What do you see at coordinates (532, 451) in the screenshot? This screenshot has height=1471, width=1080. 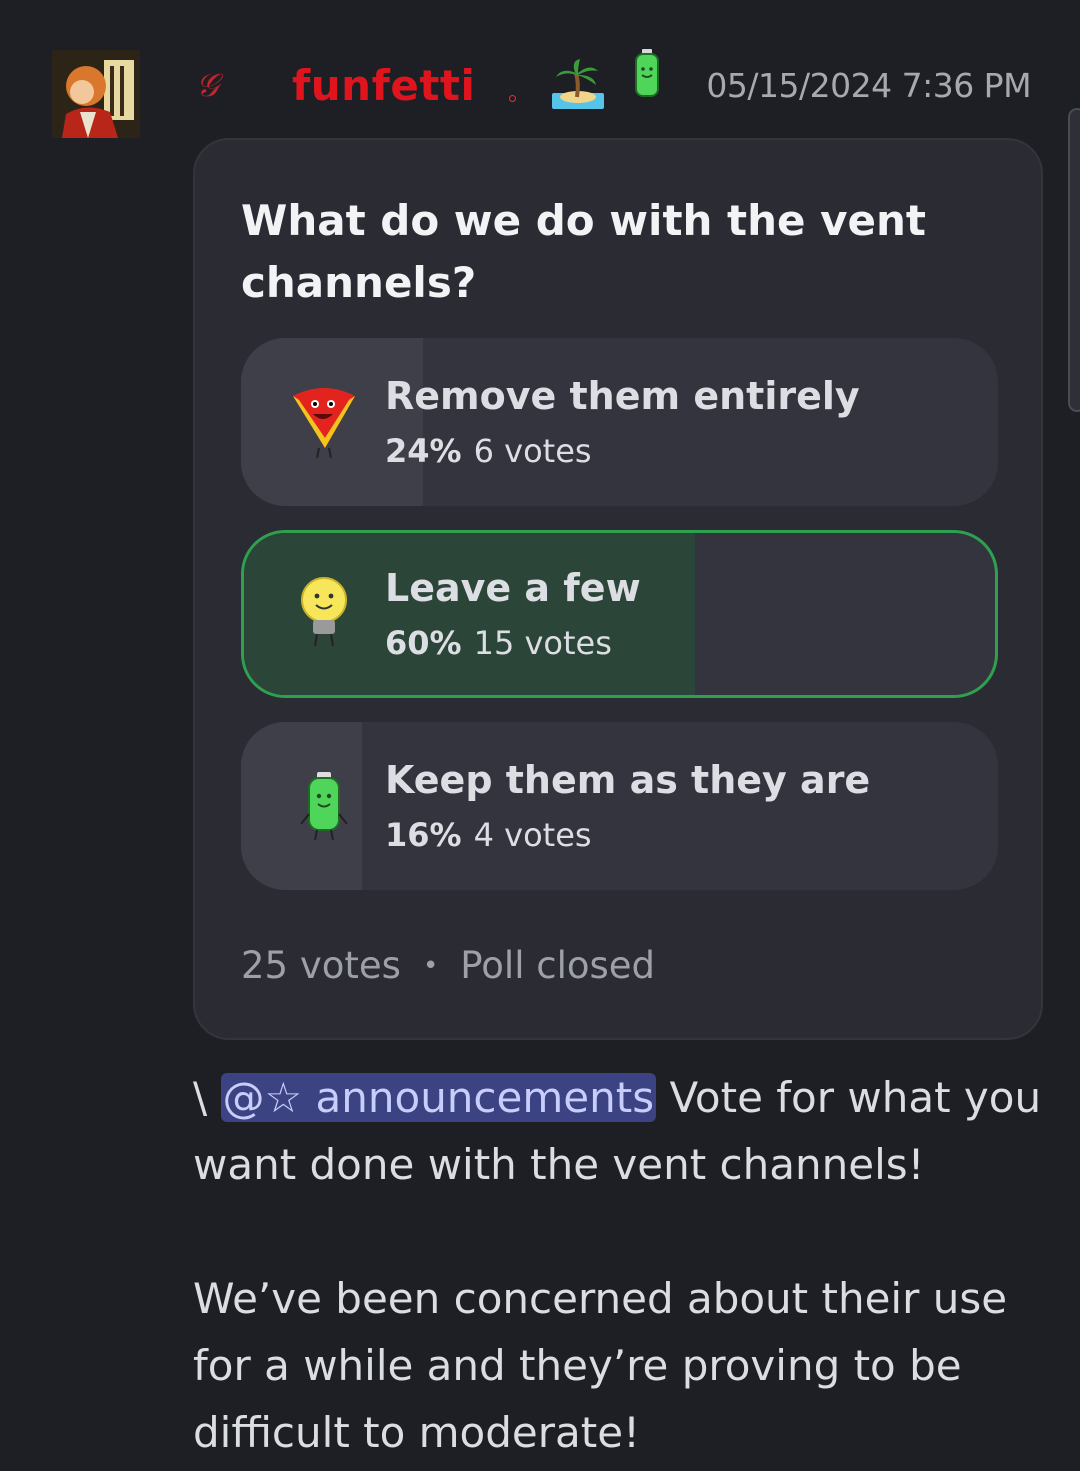 I see `poll-option-votes: 6 votes` at bounding box center [532, 451].